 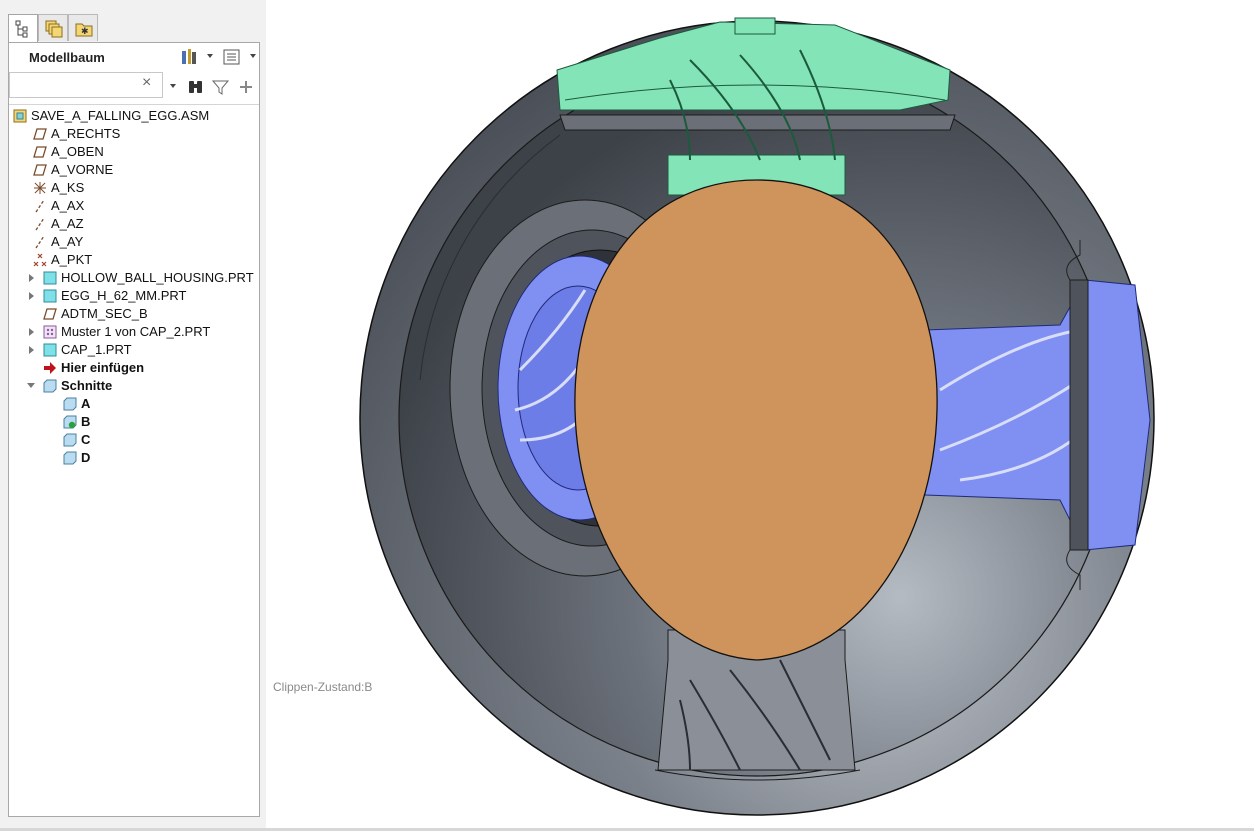 What do you see at coordinates (103, 367) in the screenshot?
I see `tree-item-label: Hier einfügen` at bounding box center [103, 367].